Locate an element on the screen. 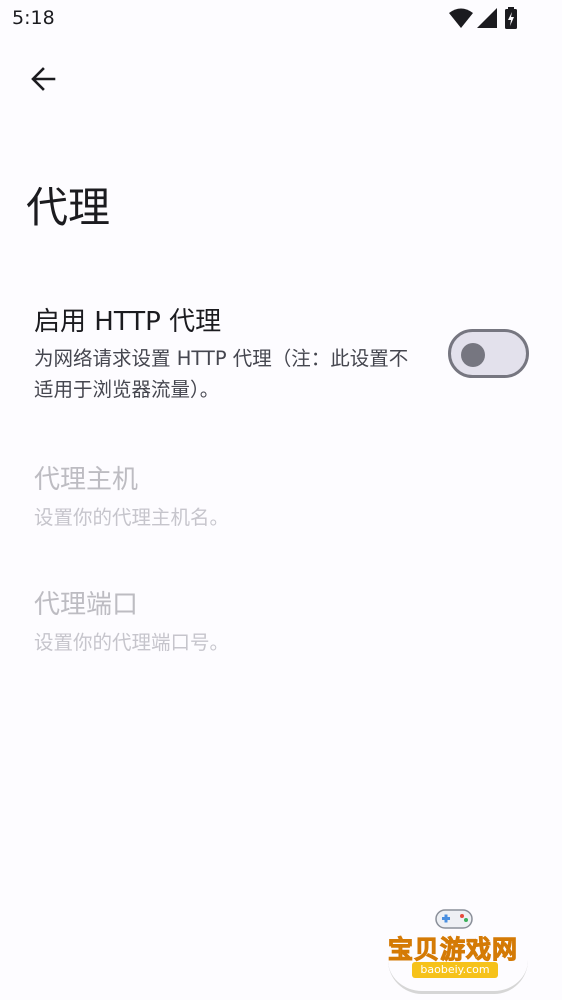 The width and height of the screenshot is (562, 1000). pref-summary: 为网络请求设置 HTTP 代理（注：此设置不适用于浏览器流量）。 is located at coordinates (221, 374).